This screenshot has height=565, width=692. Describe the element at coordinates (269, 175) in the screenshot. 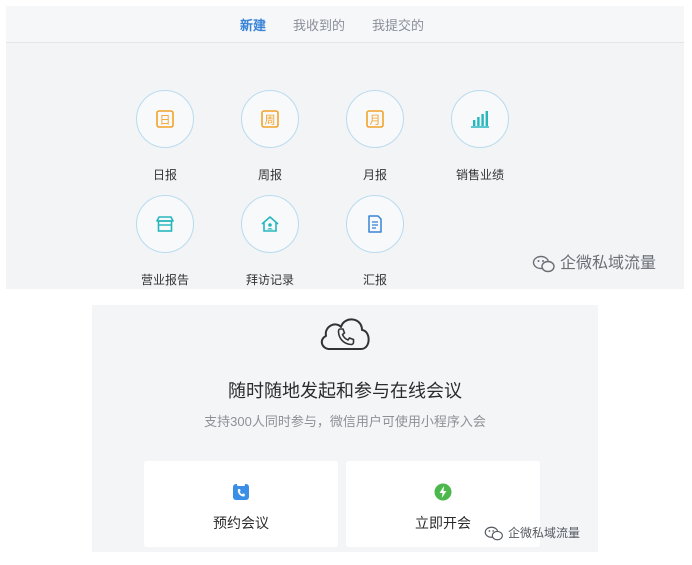

I see `tile-label: 周报` at that location.